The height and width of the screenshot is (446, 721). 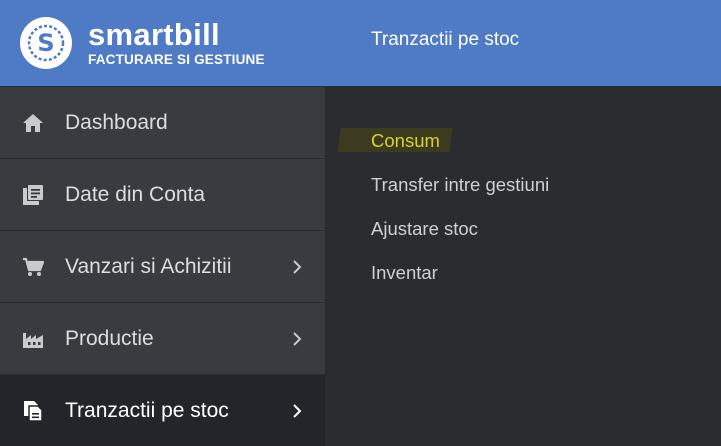 I want to click on cart-icon, so click(x=33, y=267).